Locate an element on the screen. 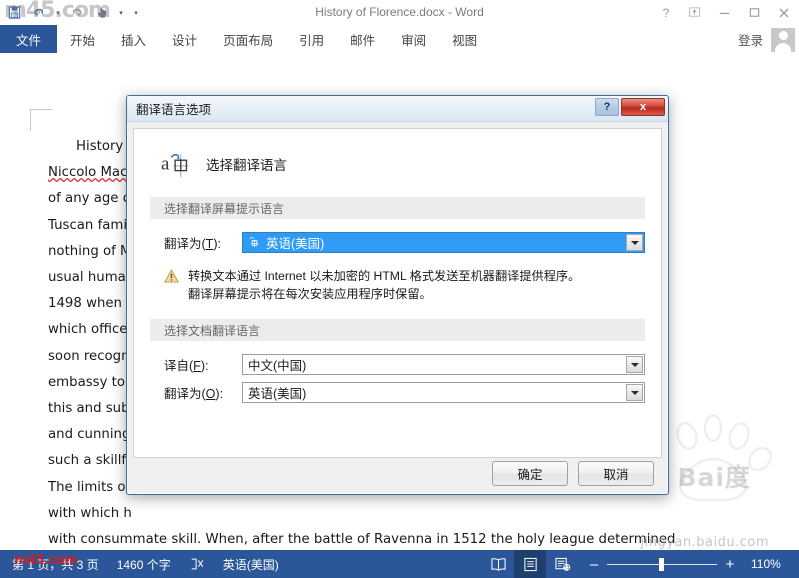 This screenshot has height=578, width=799. minimize-button is located at coordinates (724, 12).